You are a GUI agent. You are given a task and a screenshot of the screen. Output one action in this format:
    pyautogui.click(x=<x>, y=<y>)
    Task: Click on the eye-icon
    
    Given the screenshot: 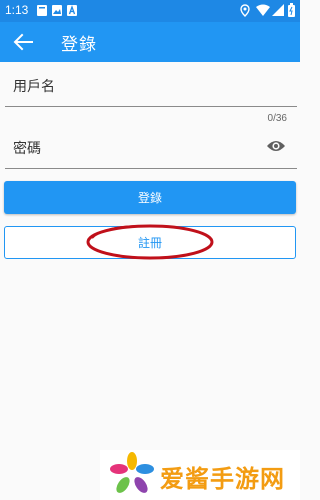 What is the action you would take?
    pyautogui.click(x=276, y=146)
    